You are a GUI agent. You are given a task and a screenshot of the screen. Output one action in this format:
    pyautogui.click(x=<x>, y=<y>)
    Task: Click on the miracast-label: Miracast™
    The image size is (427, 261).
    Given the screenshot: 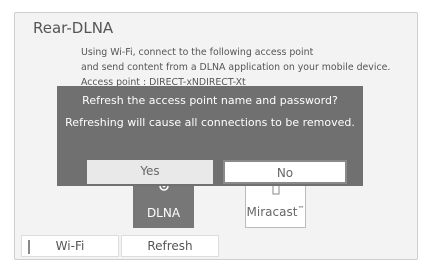 What is the action you would take?
    pyautogui.click(x=275, y=212)
    